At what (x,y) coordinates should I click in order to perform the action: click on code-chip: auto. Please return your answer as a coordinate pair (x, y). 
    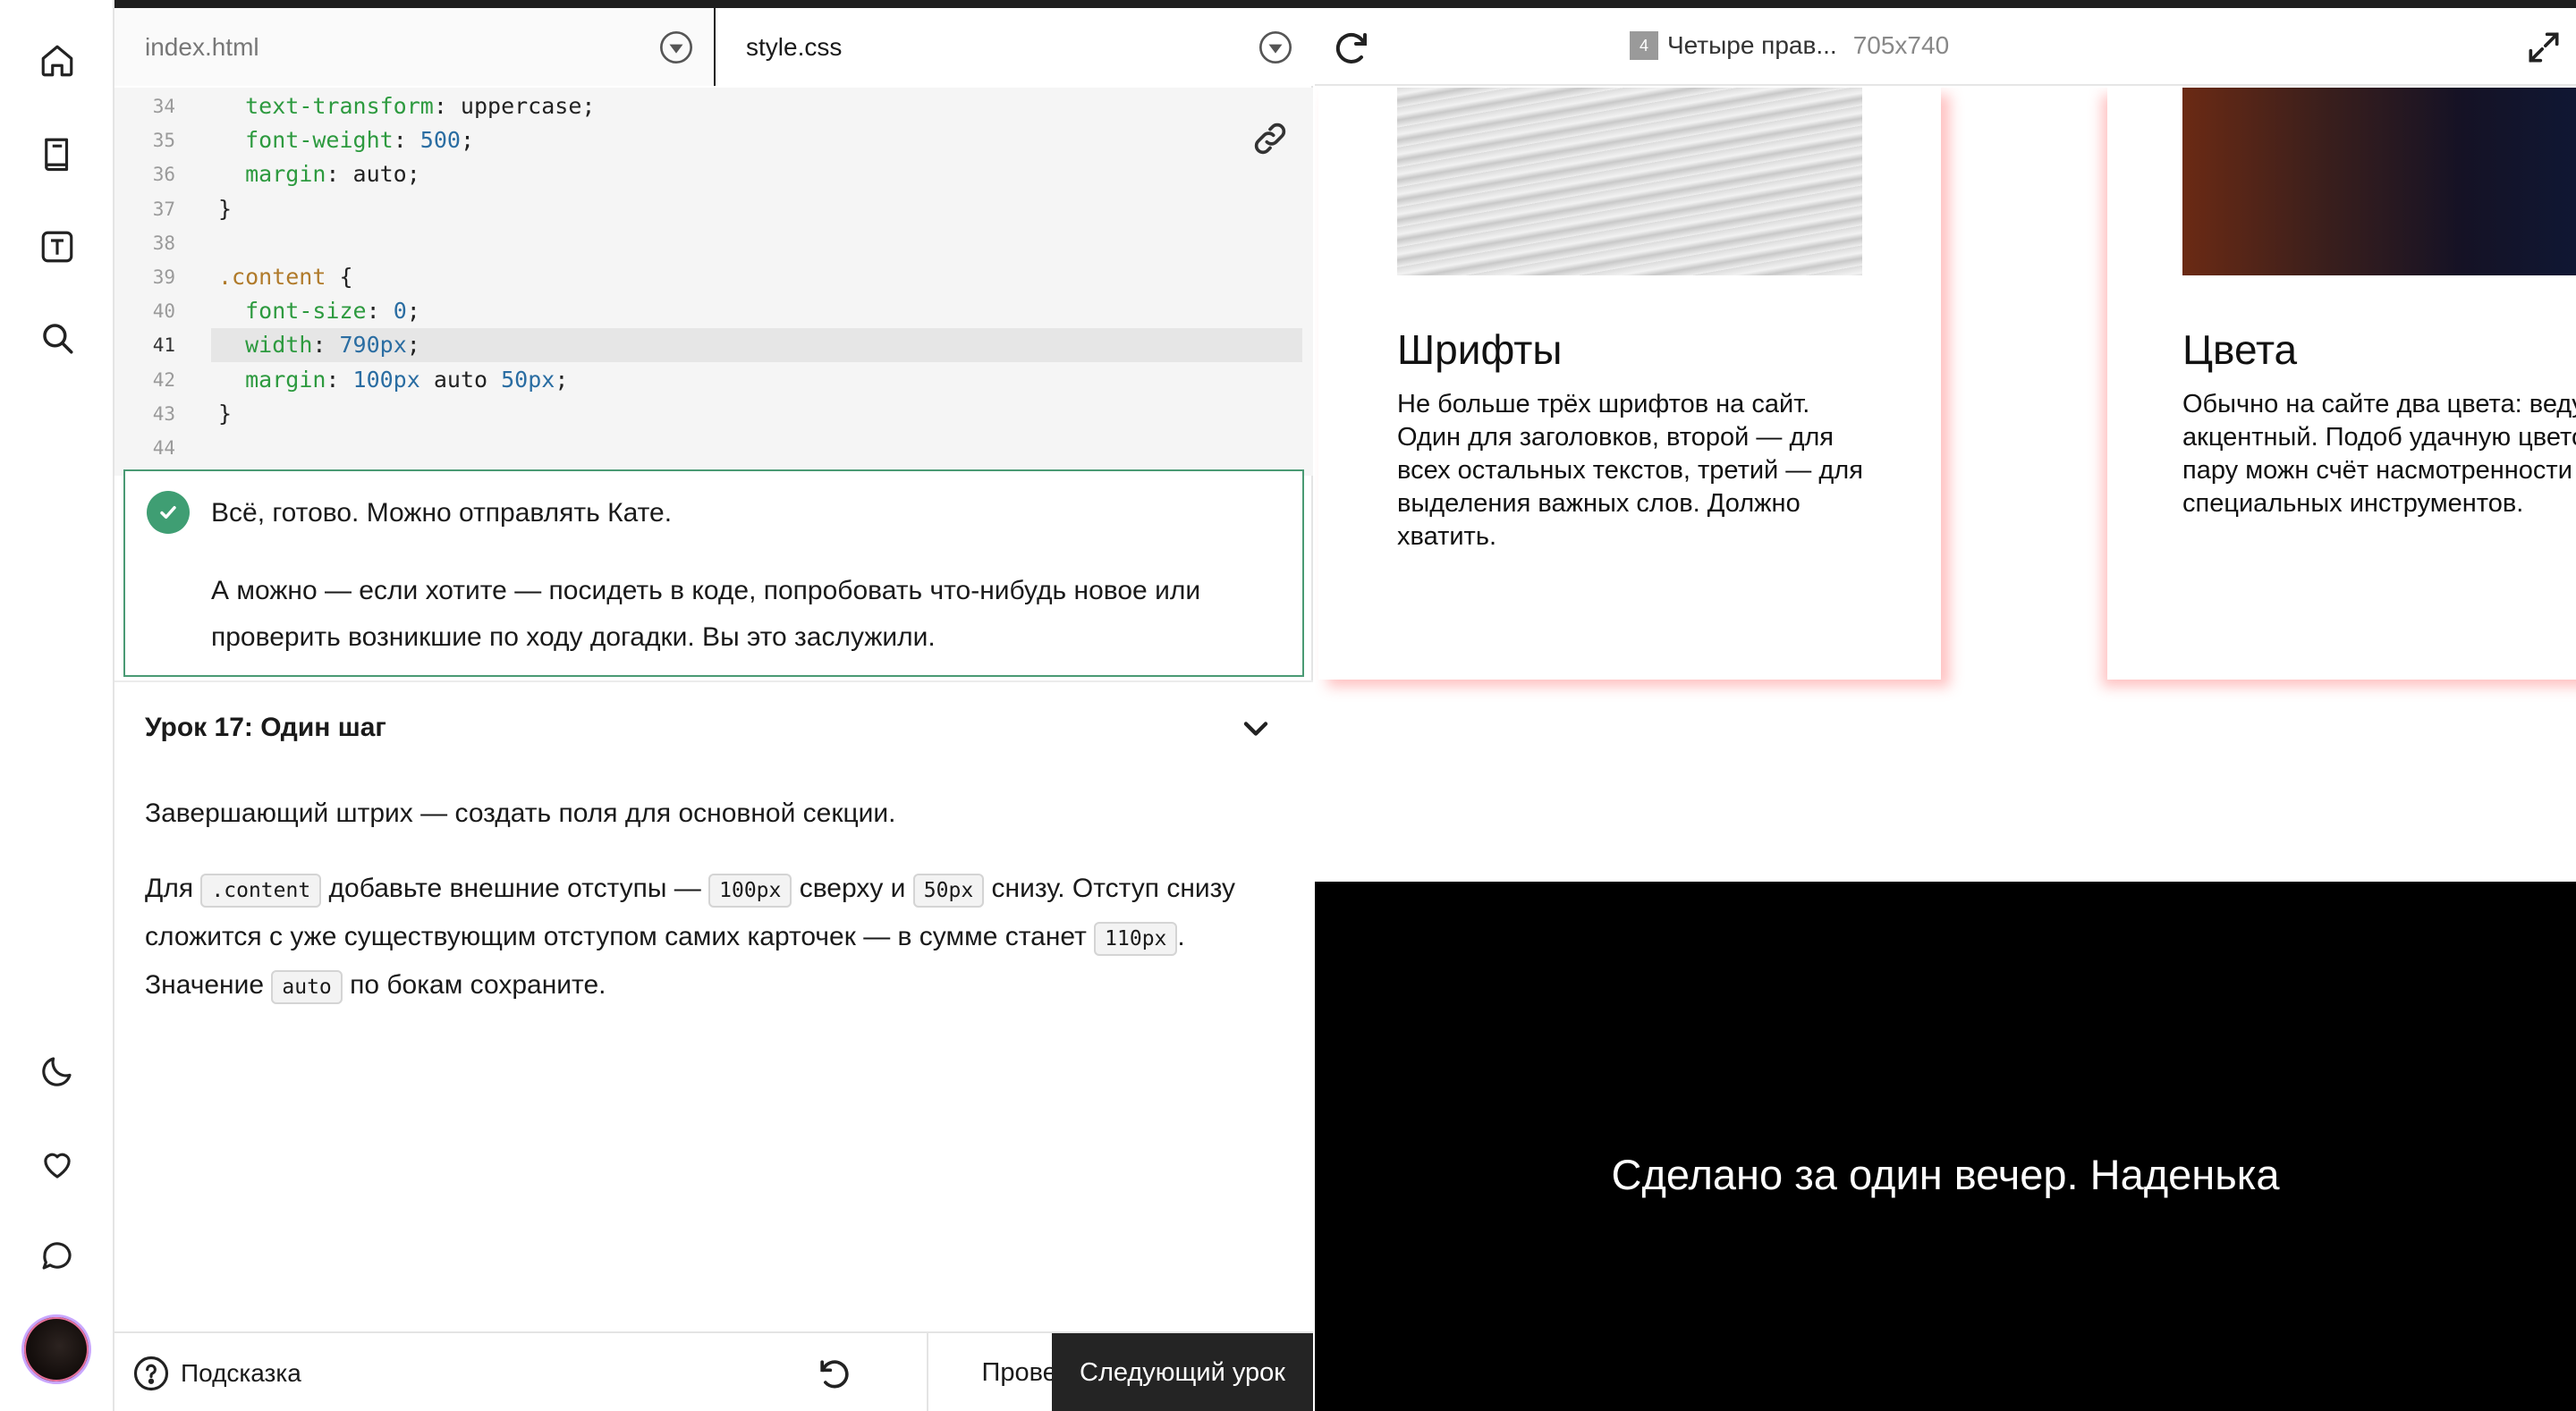
    Looking at the image, I should click on (307, 987).